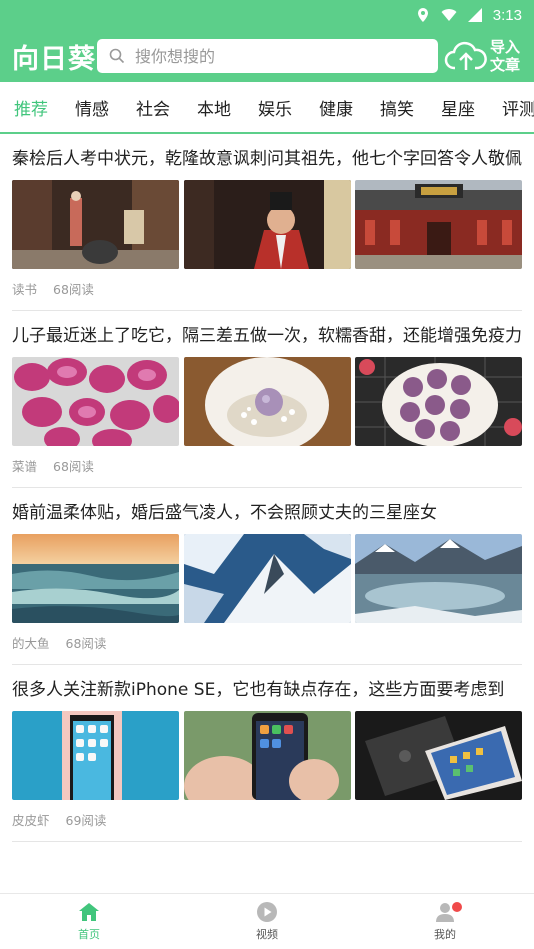  Describe the element at coordinates (507, 15) in the screenshot. I see `status-time: 3:13` at that location.